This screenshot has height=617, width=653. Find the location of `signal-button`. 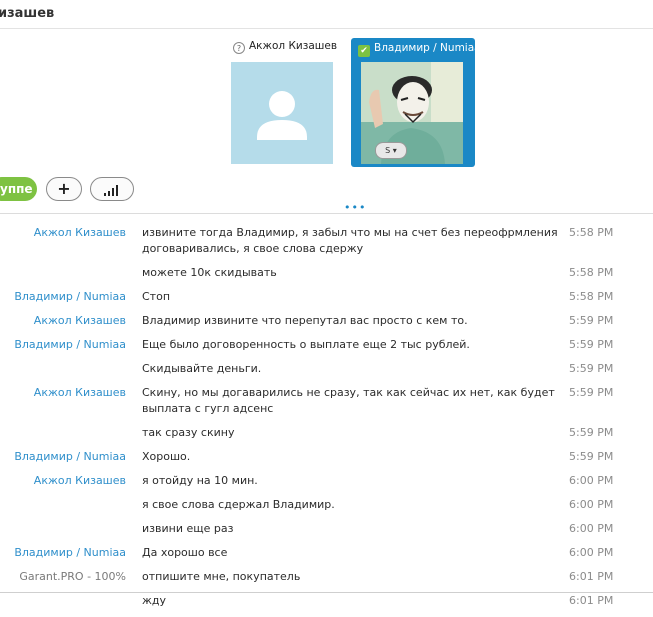

signal-button is located at coordinates (112, 189).